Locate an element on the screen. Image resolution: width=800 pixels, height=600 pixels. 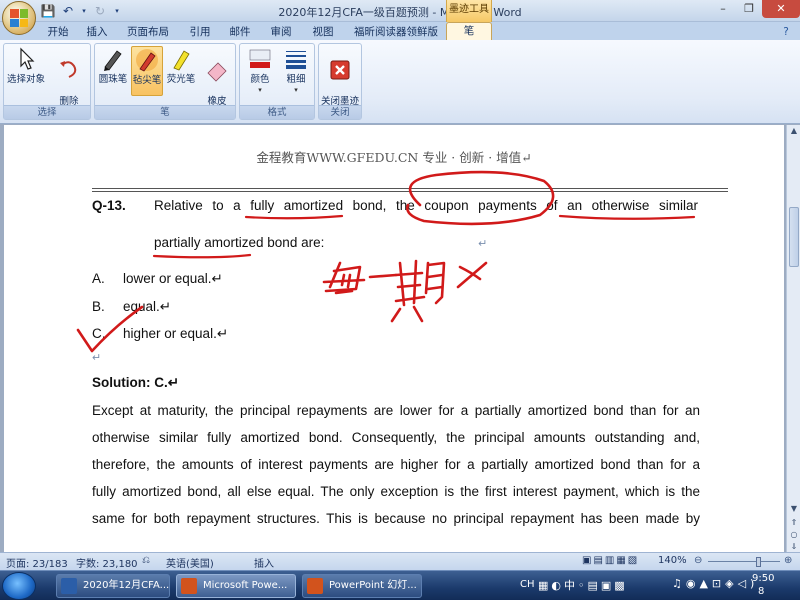
ballpoint-pen-icon is located at coordinates (113, 60).